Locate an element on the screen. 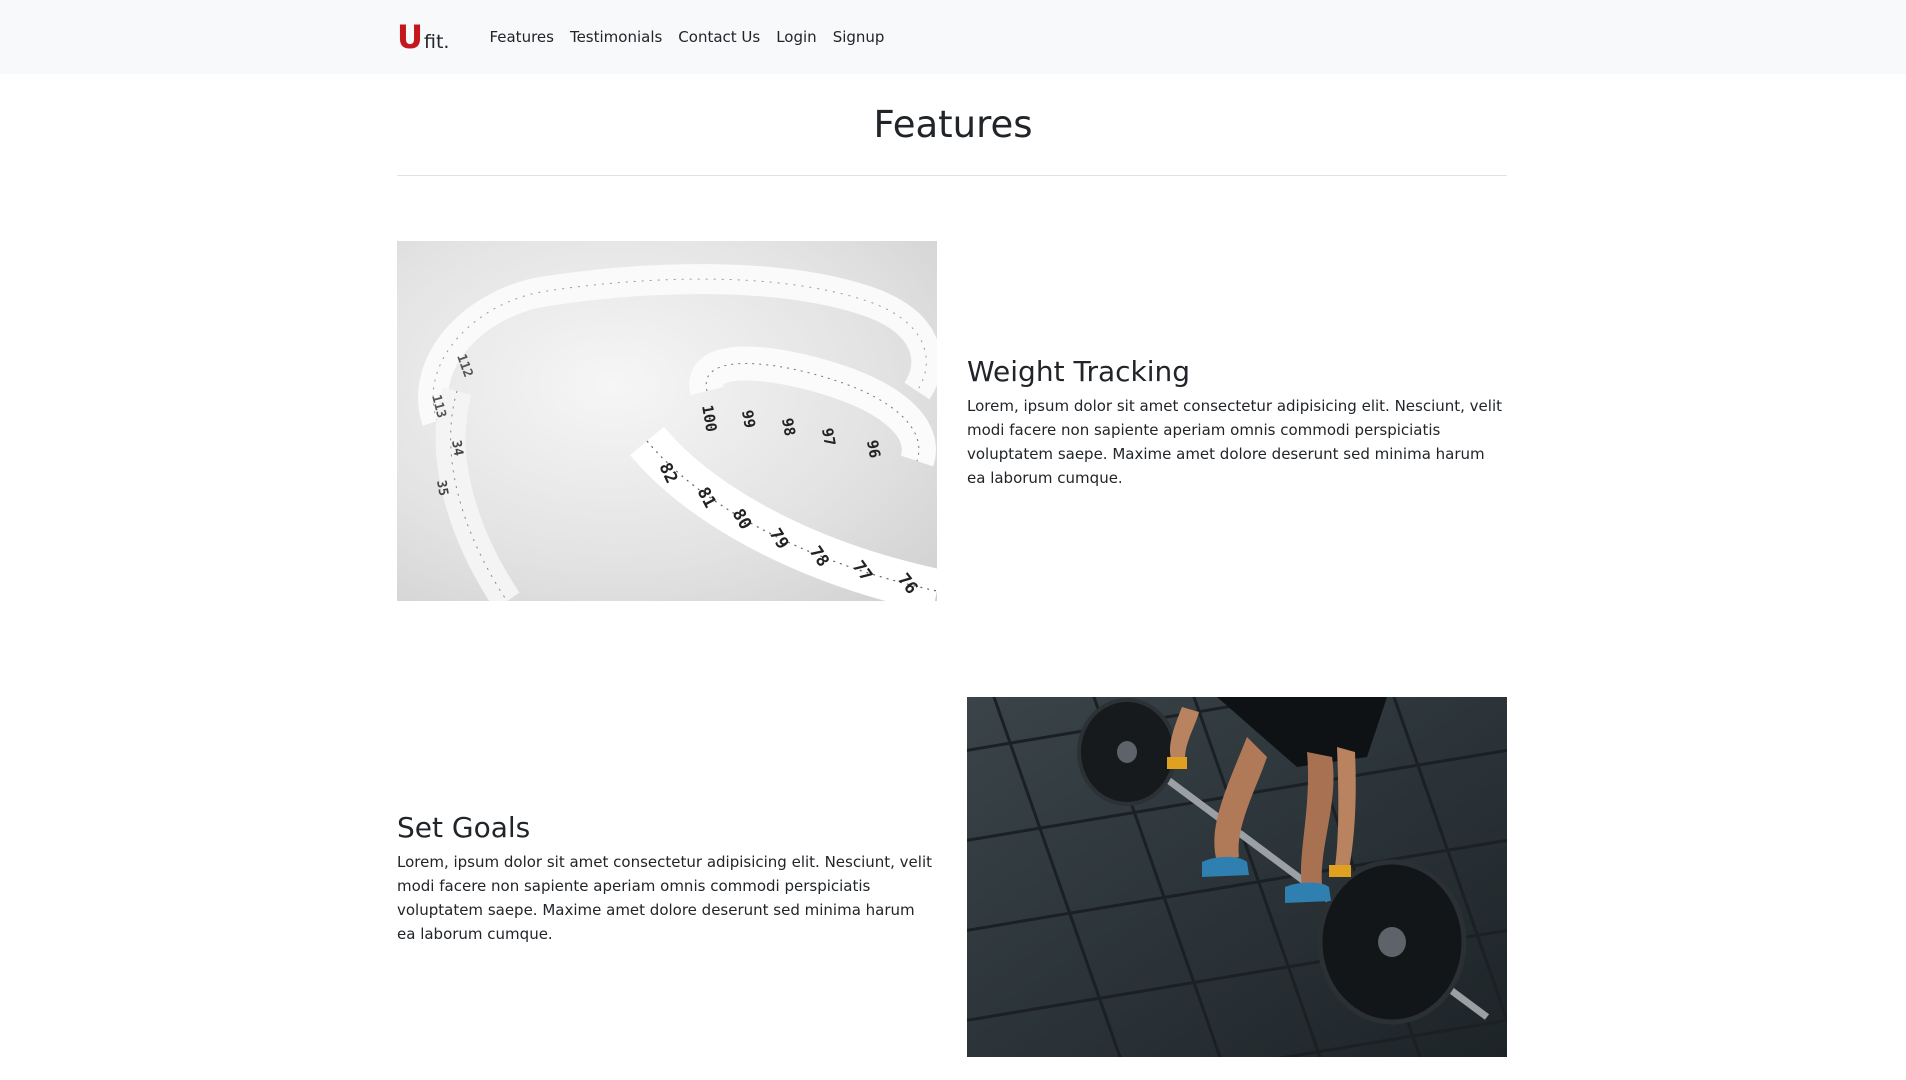 This screenshot has height=1080, width=1906. feature-heading: Weight Tracking is located at coordinates (1079, 371).